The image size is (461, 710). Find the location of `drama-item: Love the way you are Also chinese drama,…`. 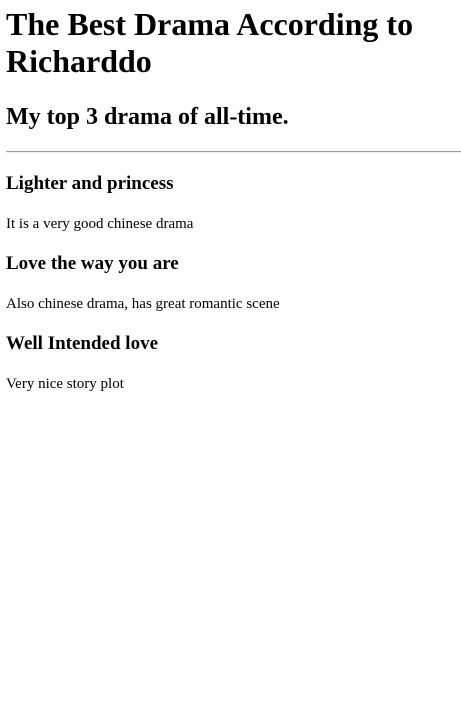

drama-item: Love the way you are Also chinese drama,… is located at coordinates (233, 283).